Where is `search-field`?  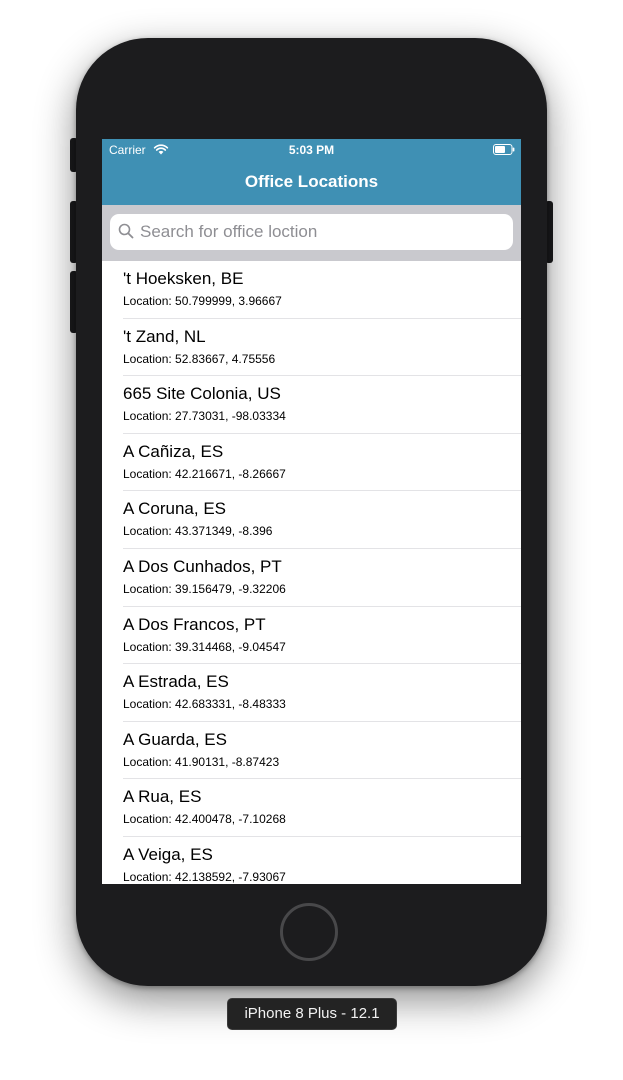
search-field is located at coordinates (311, 232).